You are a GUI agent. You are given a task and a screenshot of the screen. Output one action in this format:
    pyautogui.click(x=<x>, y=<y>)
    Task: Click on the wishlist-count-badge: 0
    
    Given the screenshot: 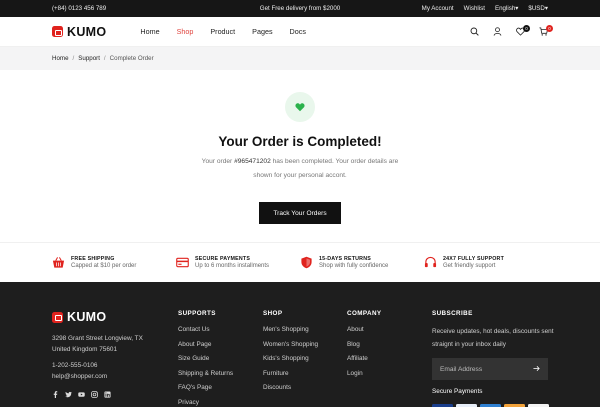 What is the action you would take?
    pyautogui.click(x=526, y=28)
    